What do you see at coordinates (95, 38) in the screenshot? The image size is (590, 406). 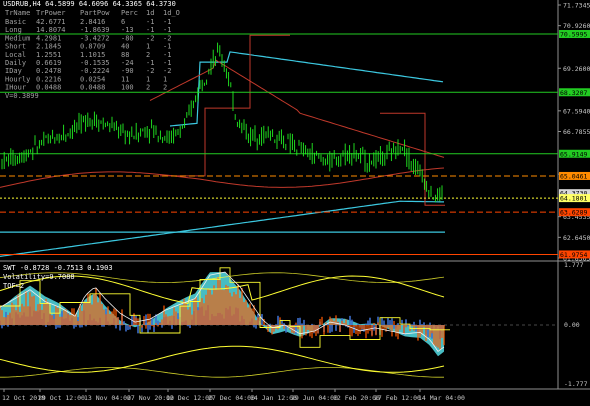 I see `table-cell: -3.4272` at bounding box center [95, 38].